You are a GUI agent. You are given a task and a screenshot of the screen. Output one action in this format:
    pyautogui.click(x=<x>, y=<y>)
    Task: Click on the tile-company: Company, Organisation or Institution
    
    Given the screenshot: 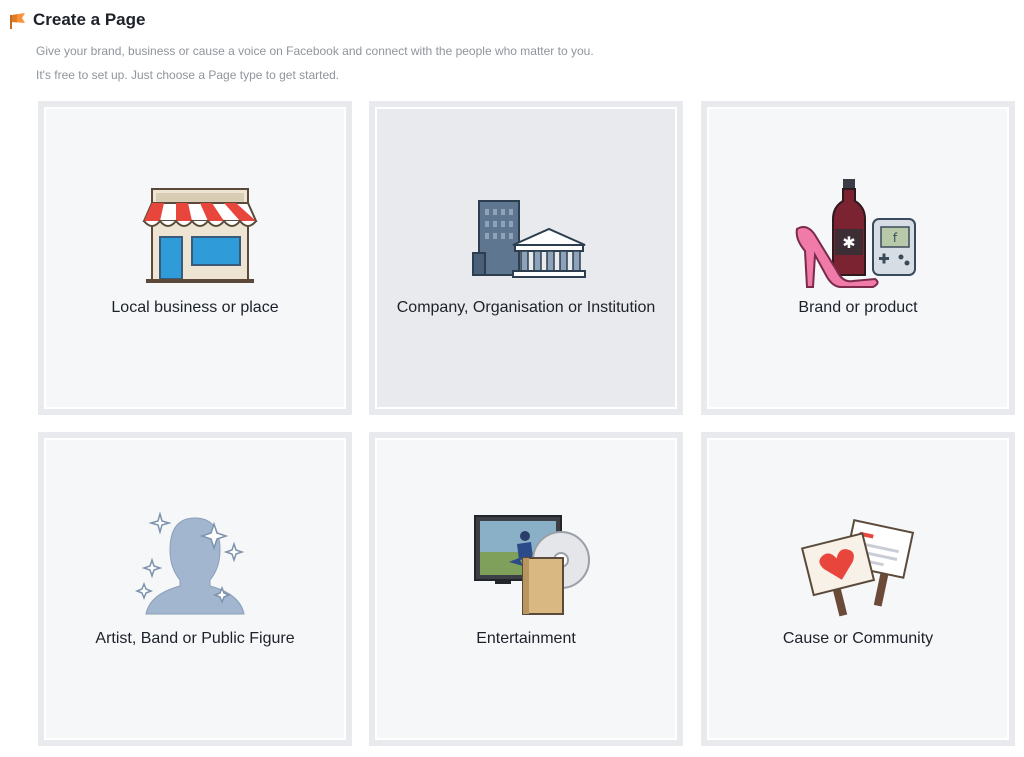 What is the action you would take?
    pyautogui.click(x=526, y=258)
    